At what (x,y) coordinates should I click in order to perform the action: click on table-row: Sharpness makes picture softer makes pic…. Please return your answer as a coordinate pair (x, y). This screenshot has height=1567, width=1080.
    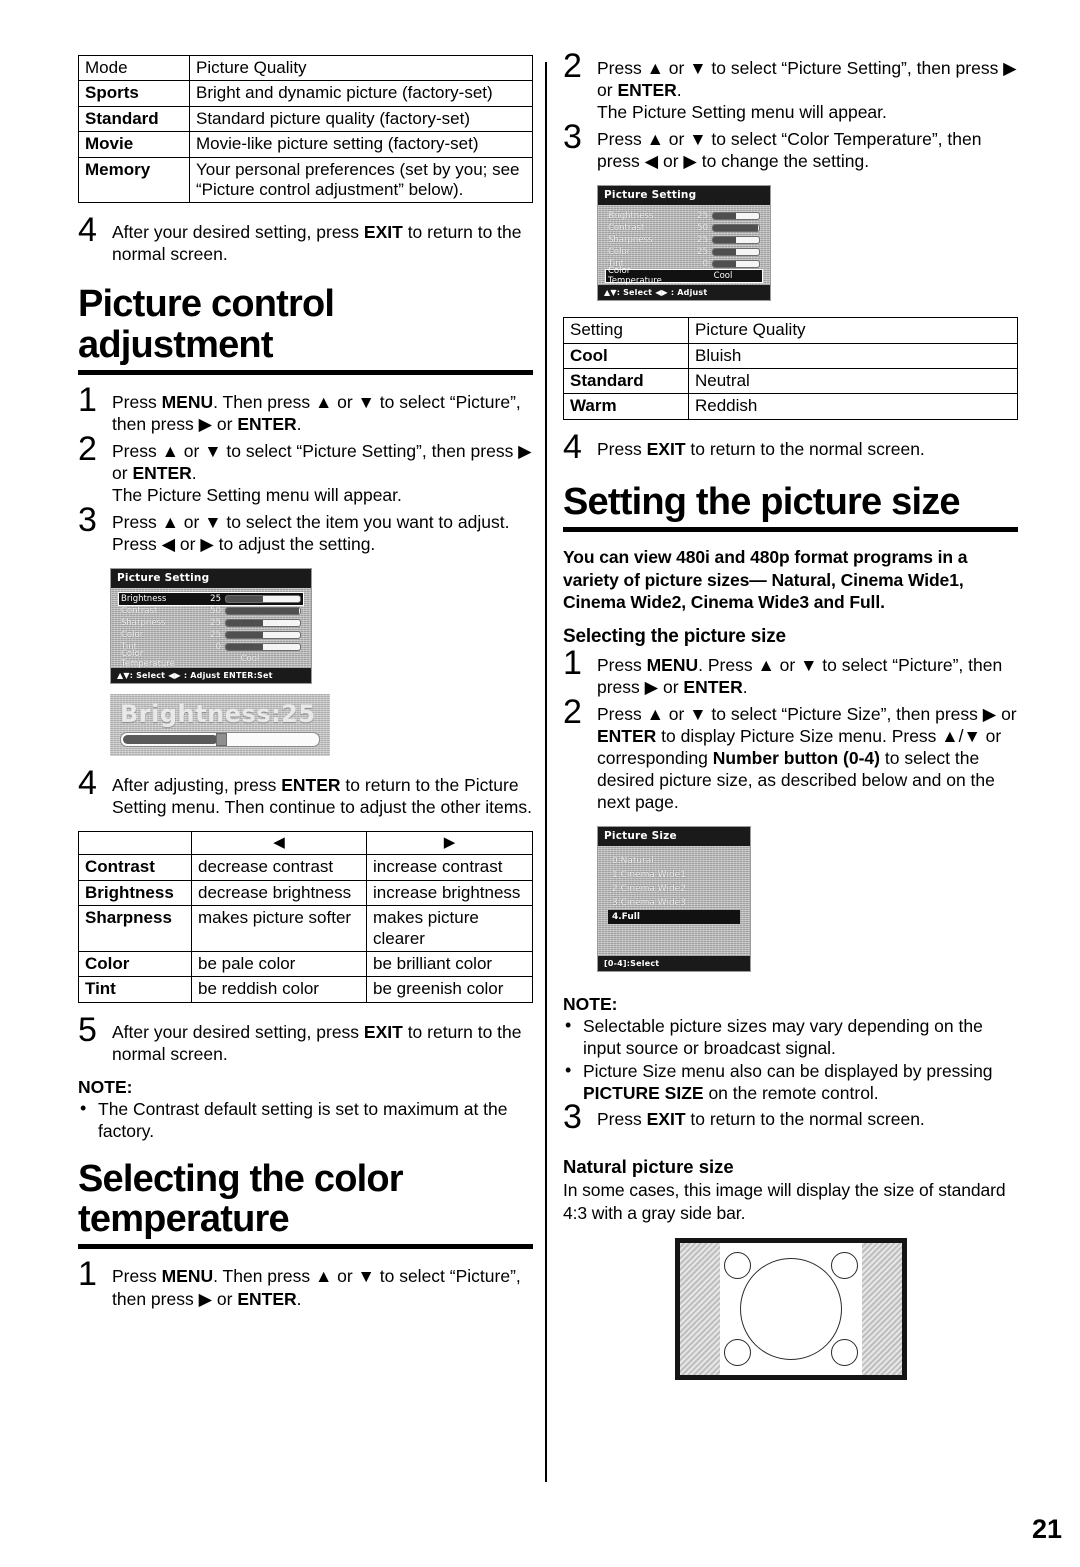
    Looking at the image, I should click on (305, 928).